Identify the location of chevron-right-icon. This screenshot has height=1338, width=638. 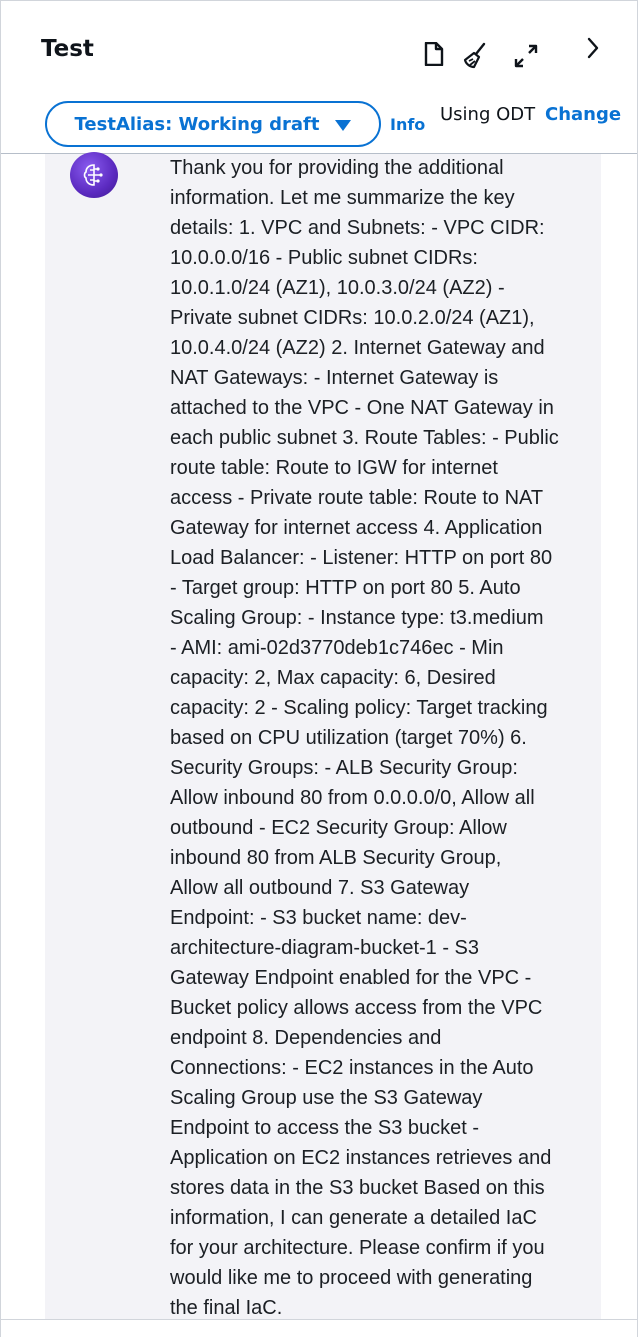
(593, 48).